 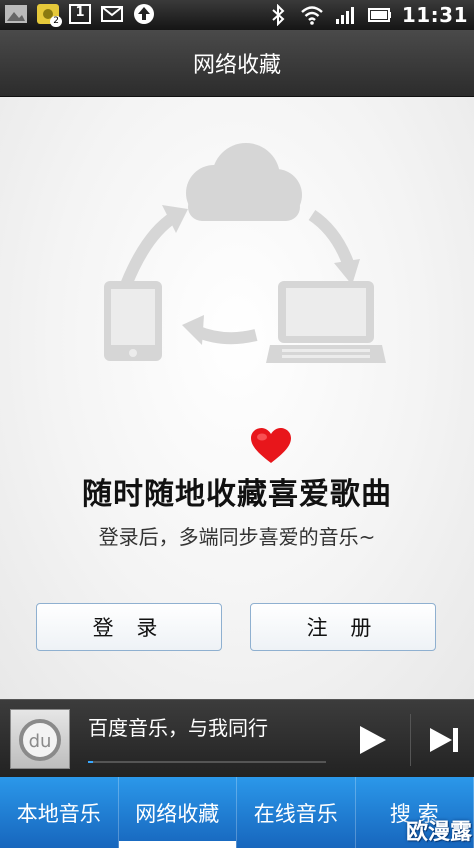 What do you see at coordinates (133, 321) in the screenshot?
I see `phone-icon` at bounding box center [133, 321].